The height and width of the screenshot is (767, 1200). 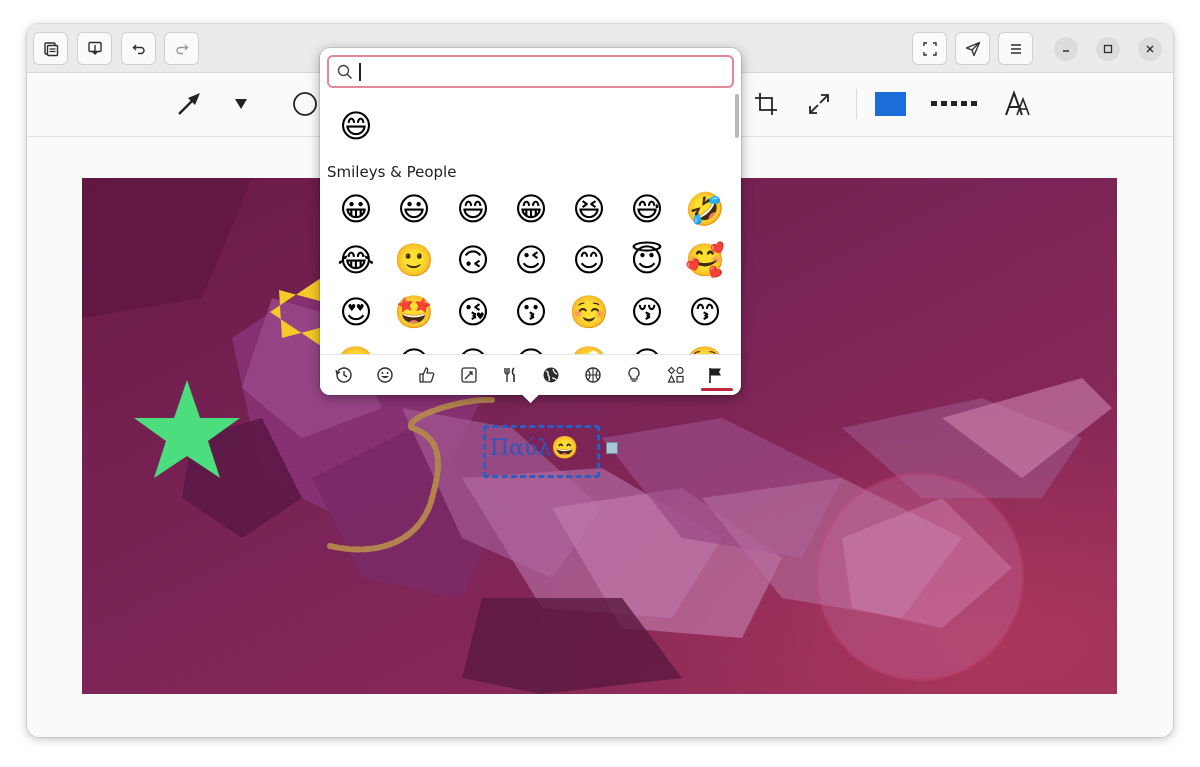 I want to click on emoji-search-input, so click(x=539, y=72).